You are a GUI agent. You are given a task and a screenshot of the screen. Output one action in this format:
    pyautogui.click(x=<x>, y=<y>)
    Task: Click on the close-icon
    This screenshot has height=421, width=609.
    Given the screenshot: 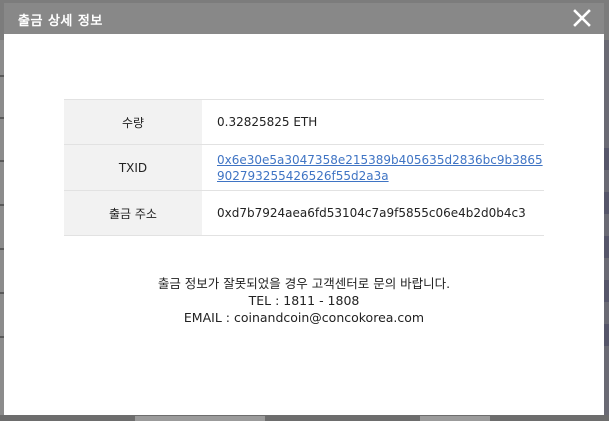 What is the action you would take?
    pyautogui.click(x=582, y=18)
    